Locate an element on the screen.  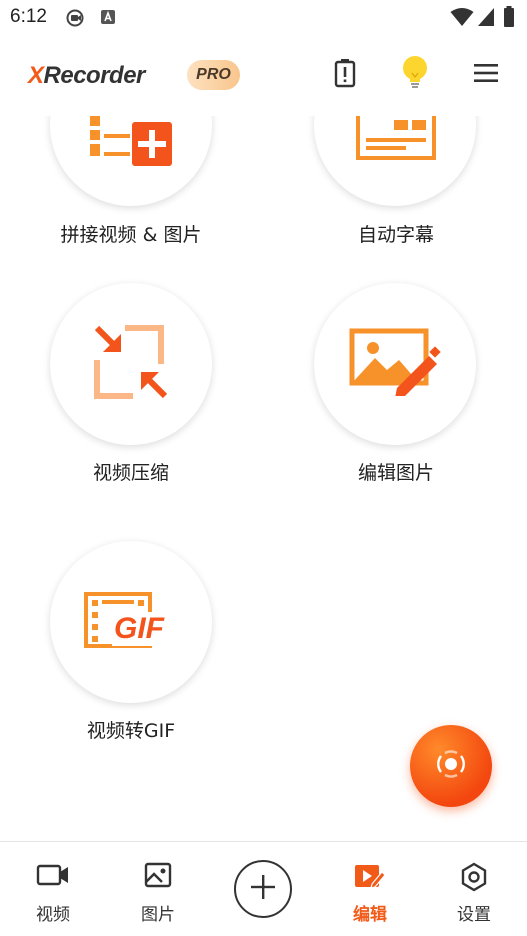
nav-item-settings: 设置 is located at coordinates (474, 889).